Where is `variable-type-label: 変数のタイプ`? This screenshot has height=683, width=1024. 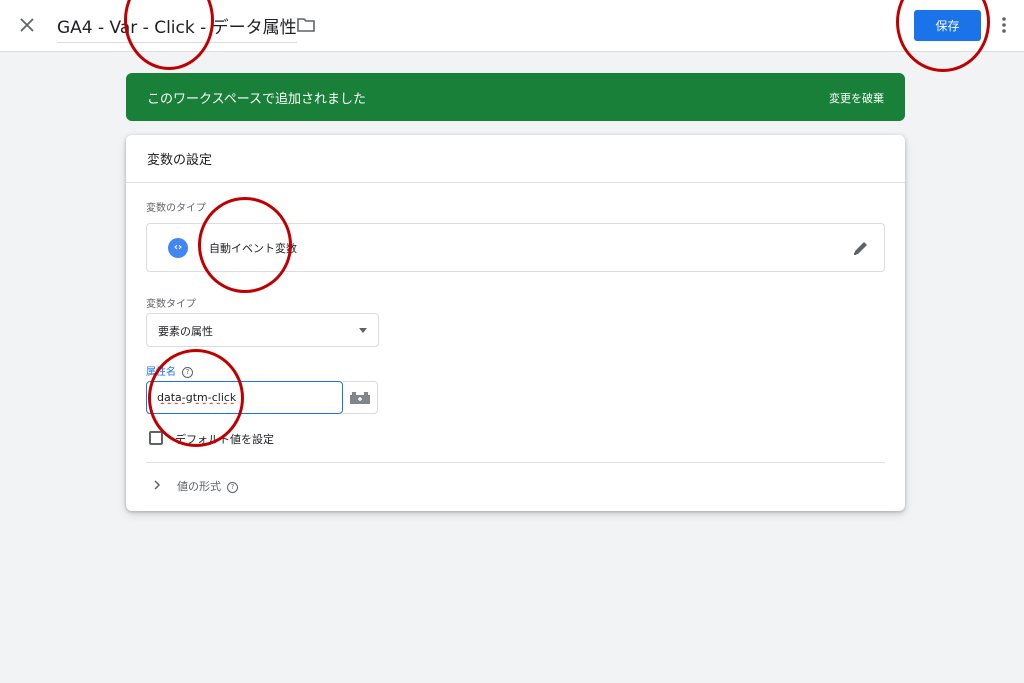
variable-type-label: 変数のタイプ is located at coordinates (176, 208).